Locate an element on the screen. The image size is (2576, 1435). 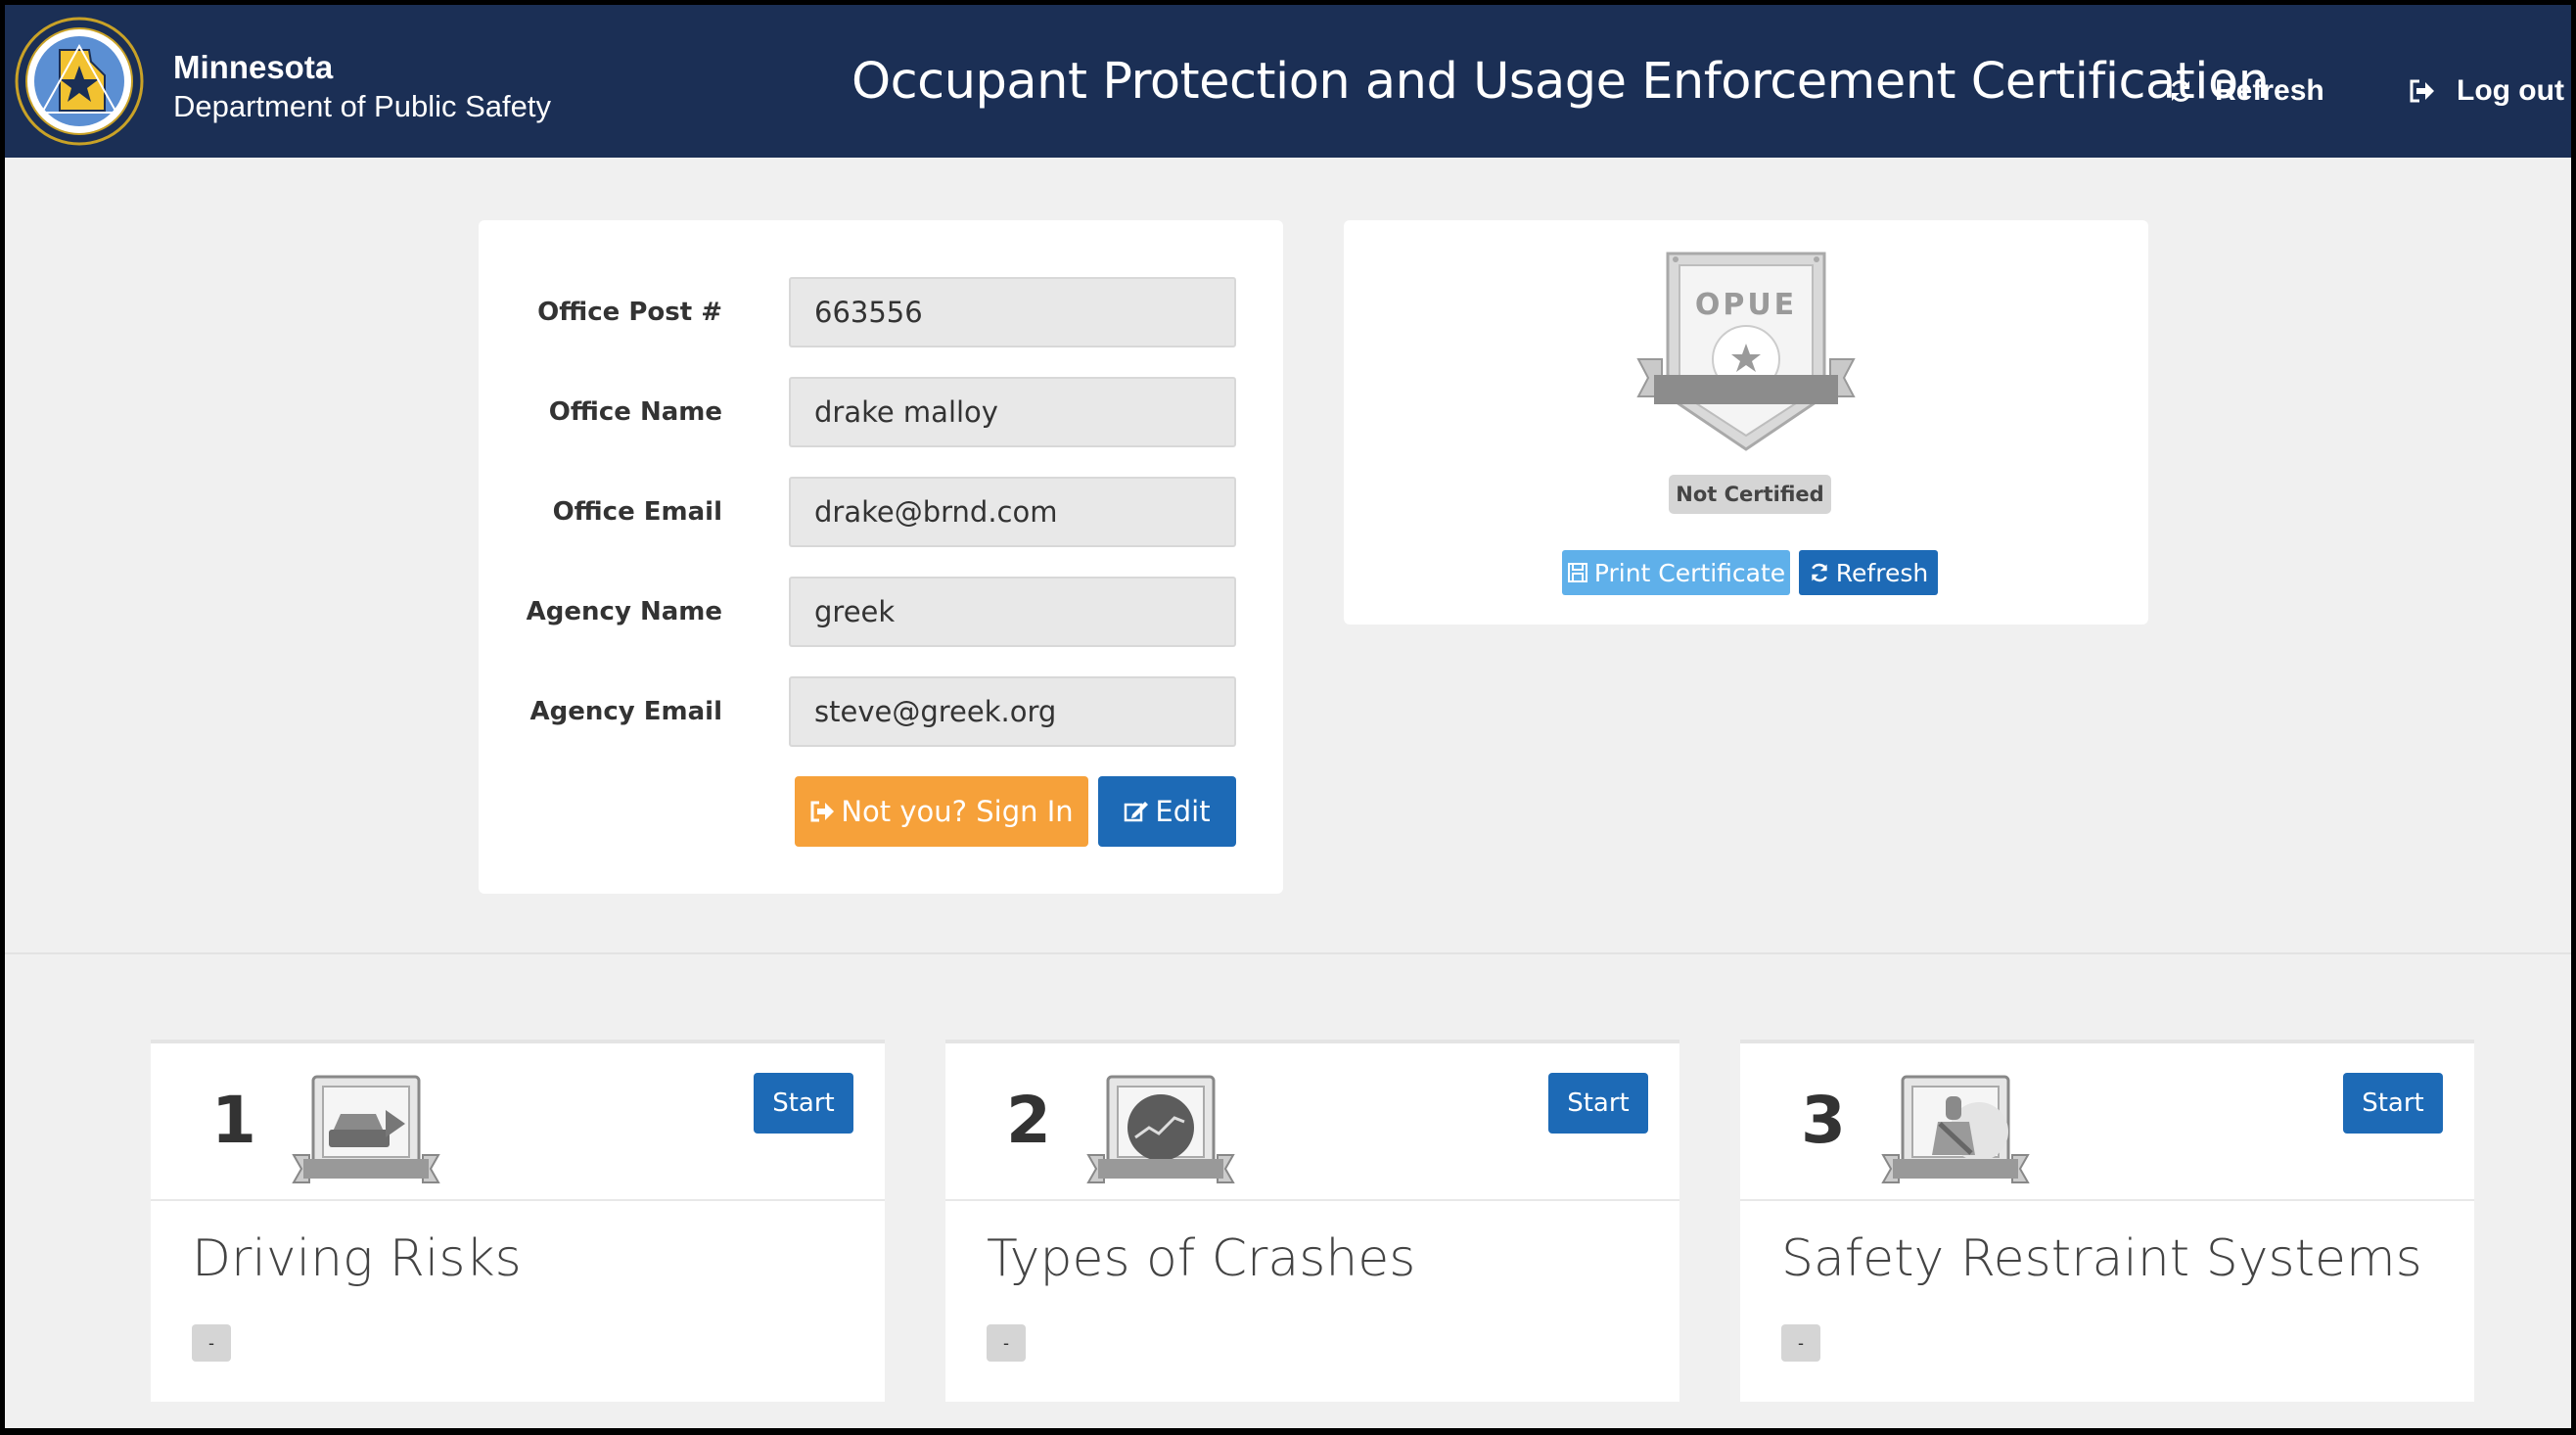
module-title: Safety Restraint Systems is located at coordinates (2102, 1258).